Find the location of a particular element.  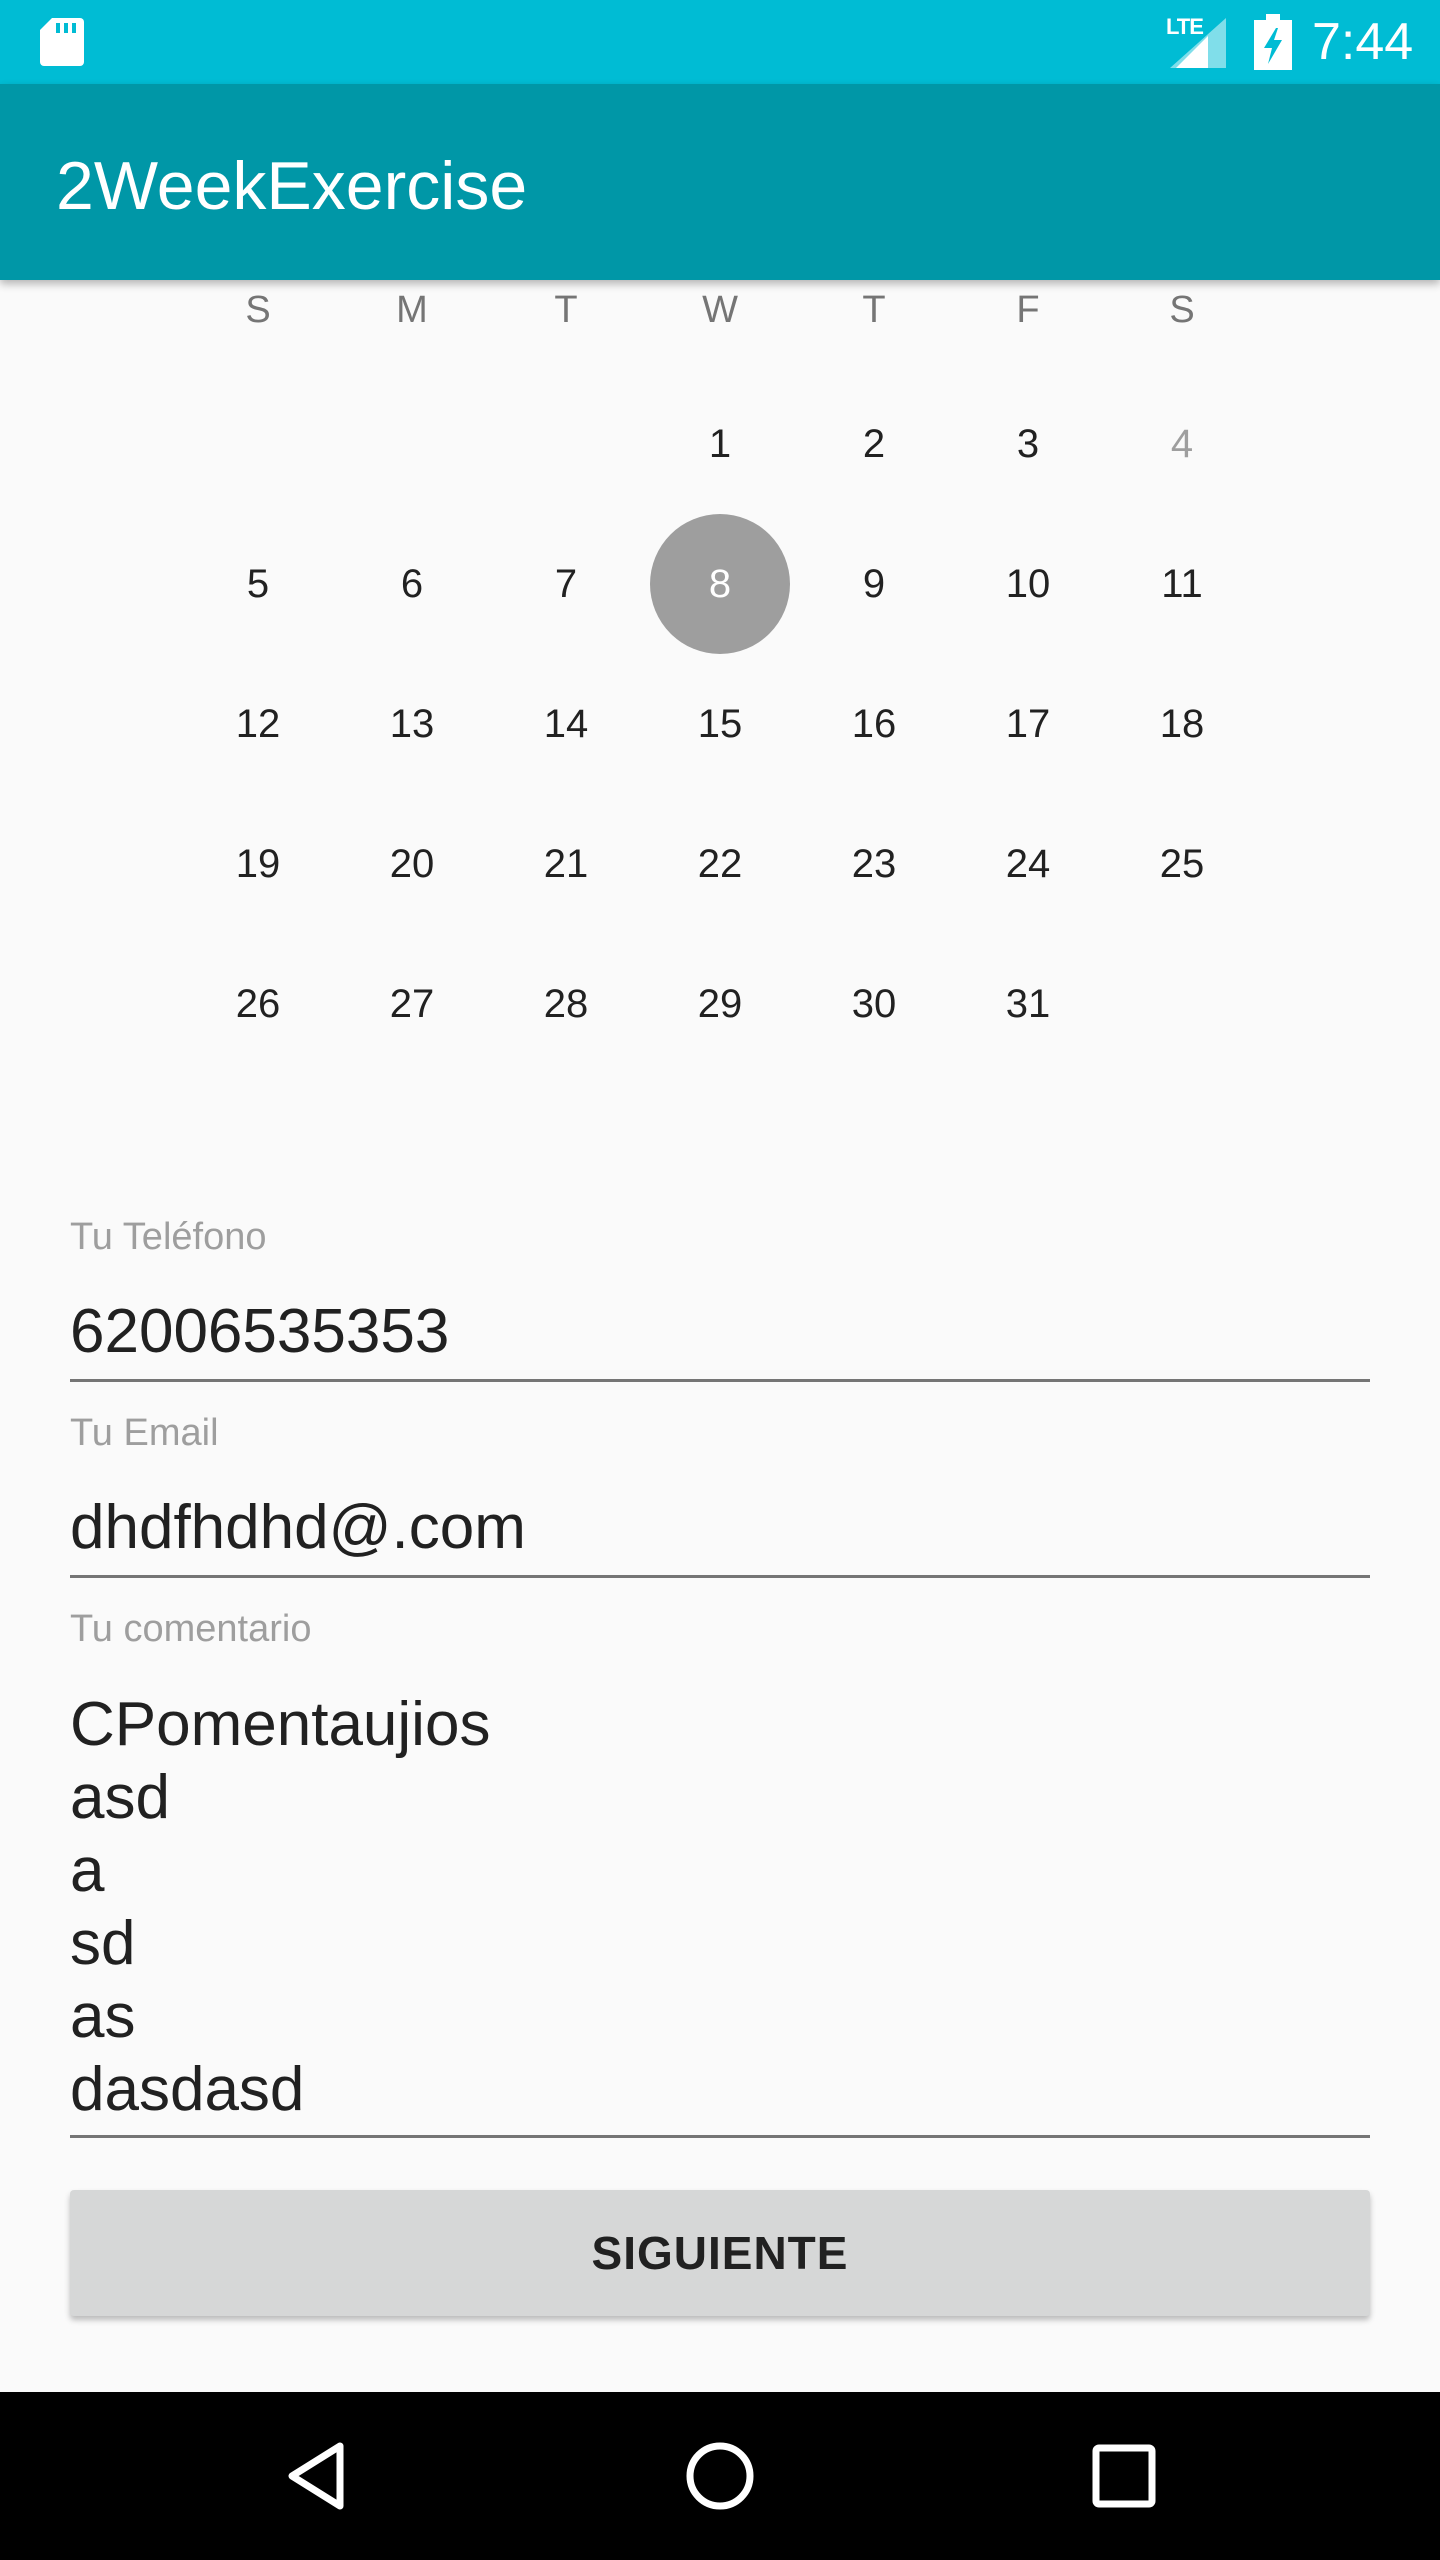

calendar-day-number: 30 is located at coordinates (874, 1003).